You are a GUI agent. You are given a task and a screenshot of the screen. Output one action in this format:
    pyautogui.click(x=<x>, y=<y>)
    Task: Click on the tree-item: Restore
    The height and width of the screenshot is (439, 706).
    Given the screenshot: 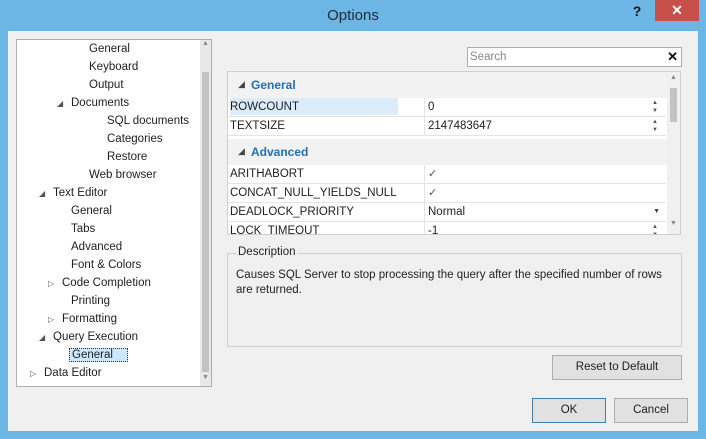 What is the action you would take?
    pyautogui.click(x=121, y=157)
    